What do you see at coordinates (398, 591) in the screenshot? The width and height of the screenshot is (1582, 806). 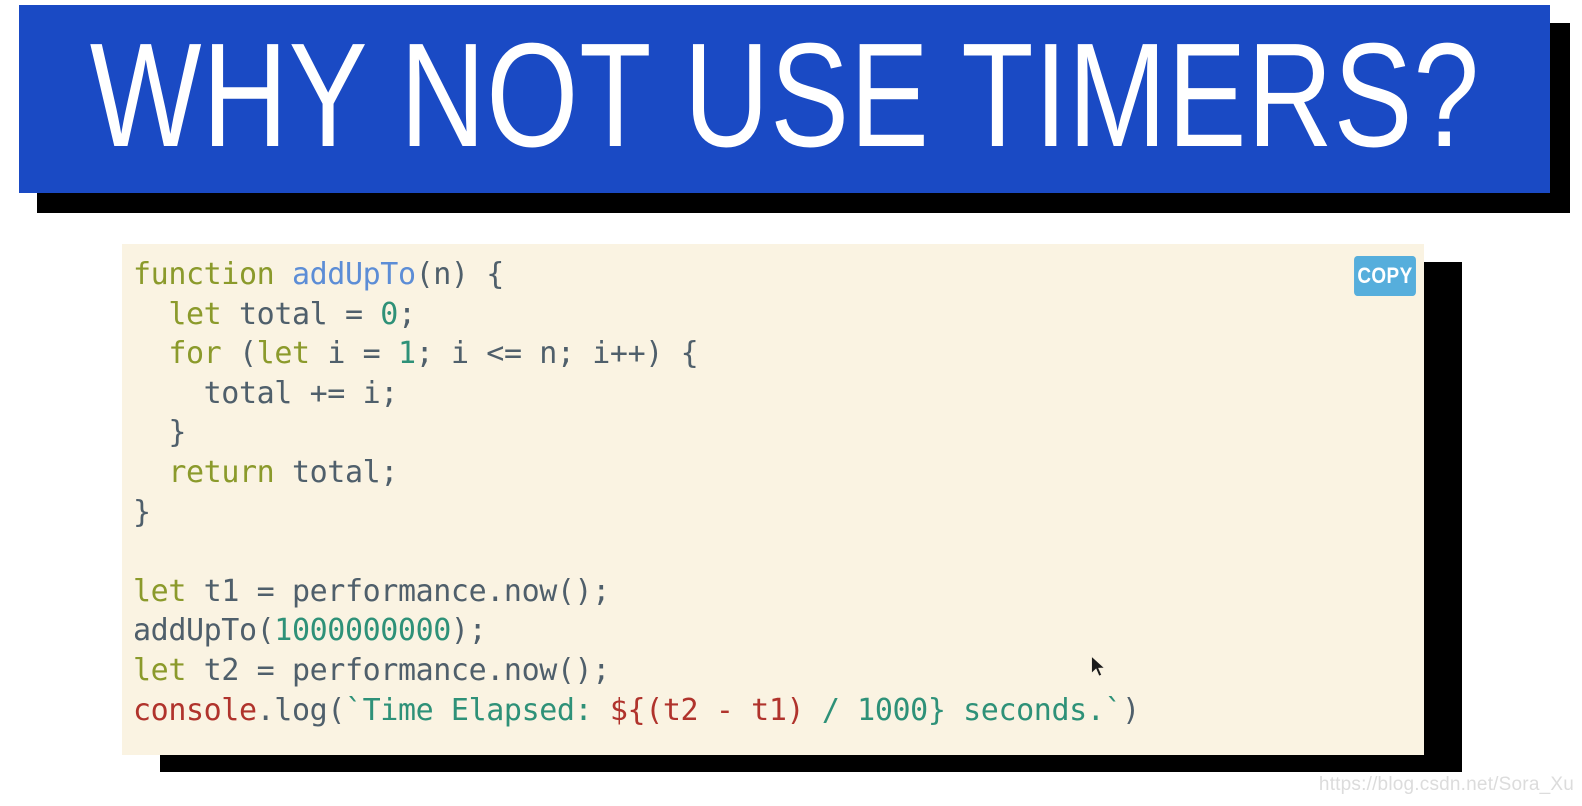 I see `code-token: t1 = performance.now();` at bounding box center [398, 591].